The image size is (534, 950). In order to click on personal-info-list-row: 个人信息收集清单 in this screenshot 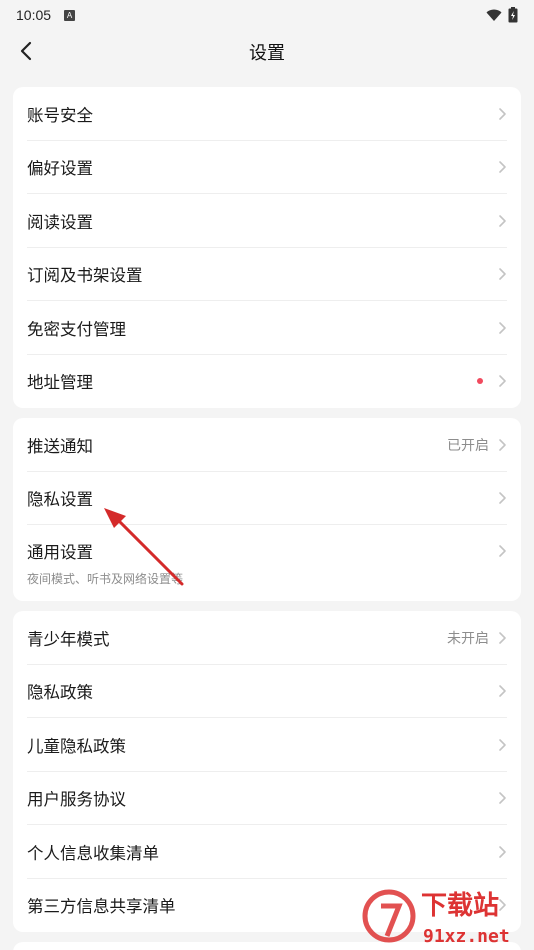, I will do `click(267, 852)`.